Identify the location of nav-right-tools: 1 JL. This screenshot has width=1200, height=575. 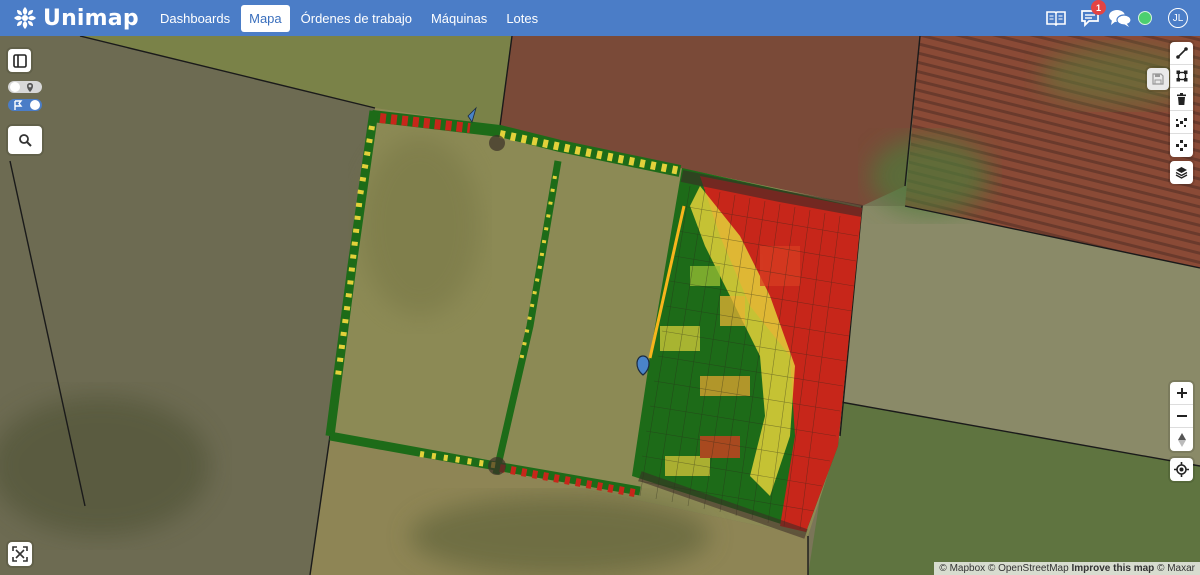
(1114, 18).